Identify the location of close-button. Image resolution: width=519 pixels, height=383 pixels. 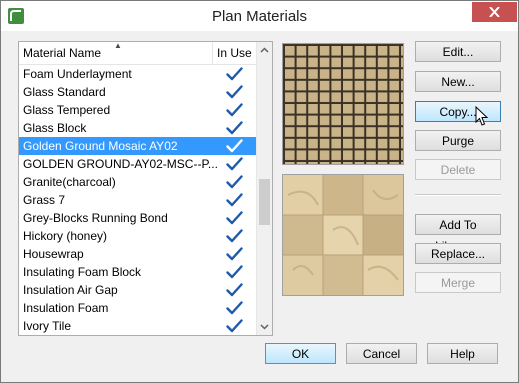
(494, 12).